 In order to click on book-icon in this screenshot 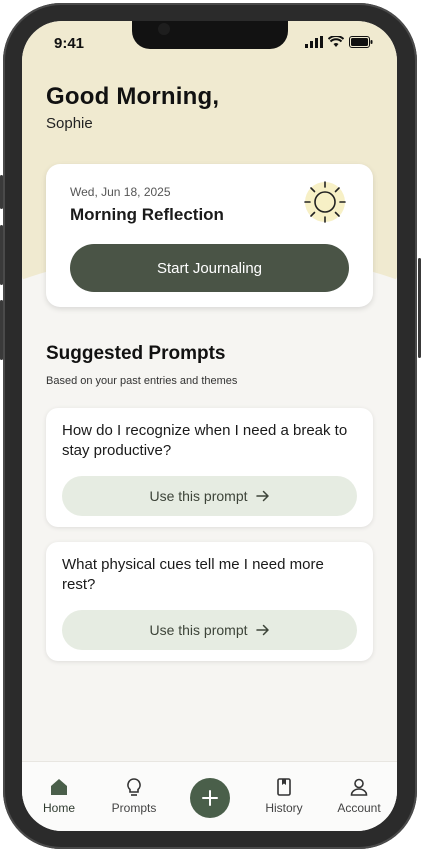, I will do `click(284, 787)`.